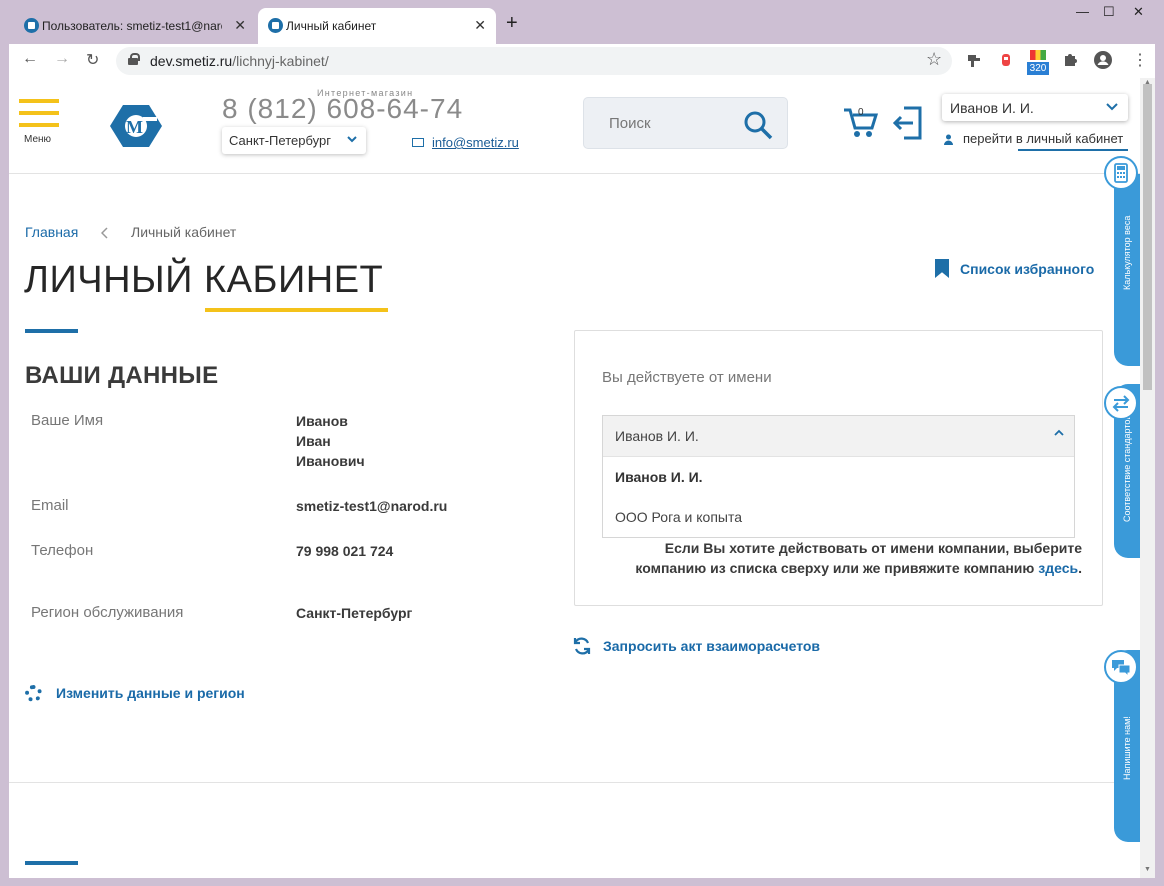 The width and height of the screenshot is (1164, 886). I want to click on region-value: Санкт-Петербург, so click(354, 613).